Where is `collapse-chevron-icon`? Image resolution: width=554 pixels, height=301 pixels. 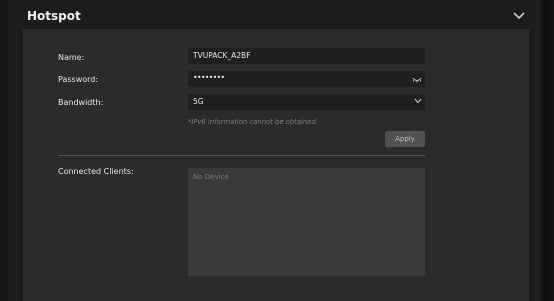 collapse-chevron-icon is located at coordinates (519, 16).